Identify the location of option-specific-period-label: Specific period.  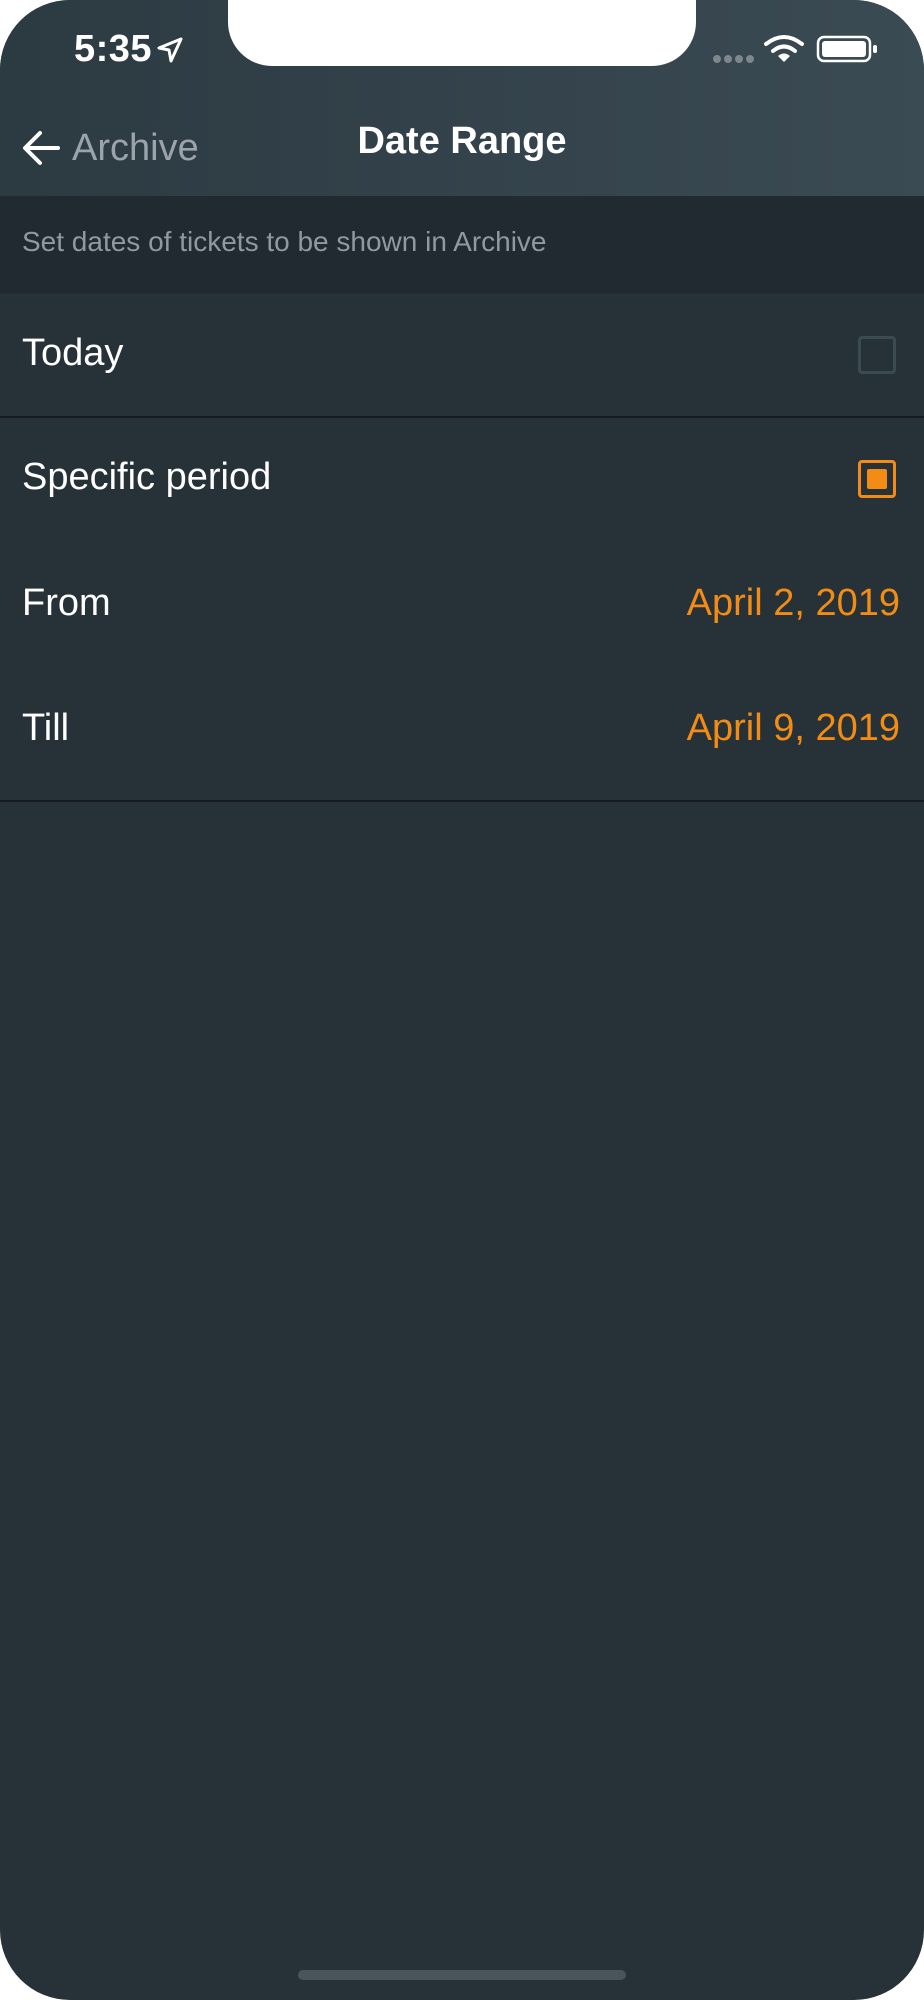
(147, 477).